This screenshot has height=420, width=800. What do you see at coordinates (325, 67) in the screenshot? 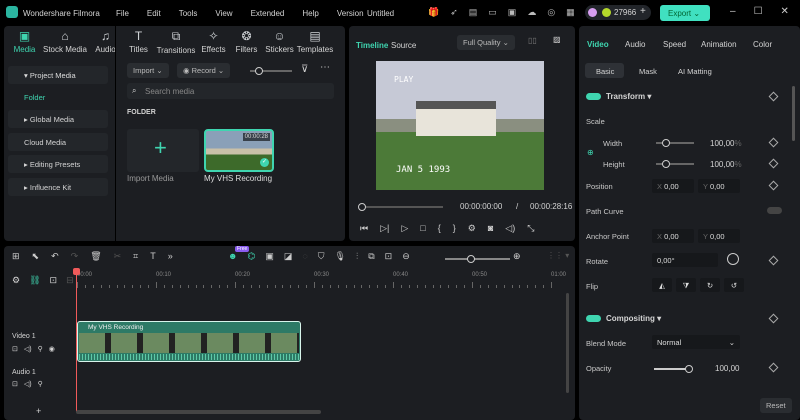
I see `more-icon: ⋯` at bounding box center [325, 67].